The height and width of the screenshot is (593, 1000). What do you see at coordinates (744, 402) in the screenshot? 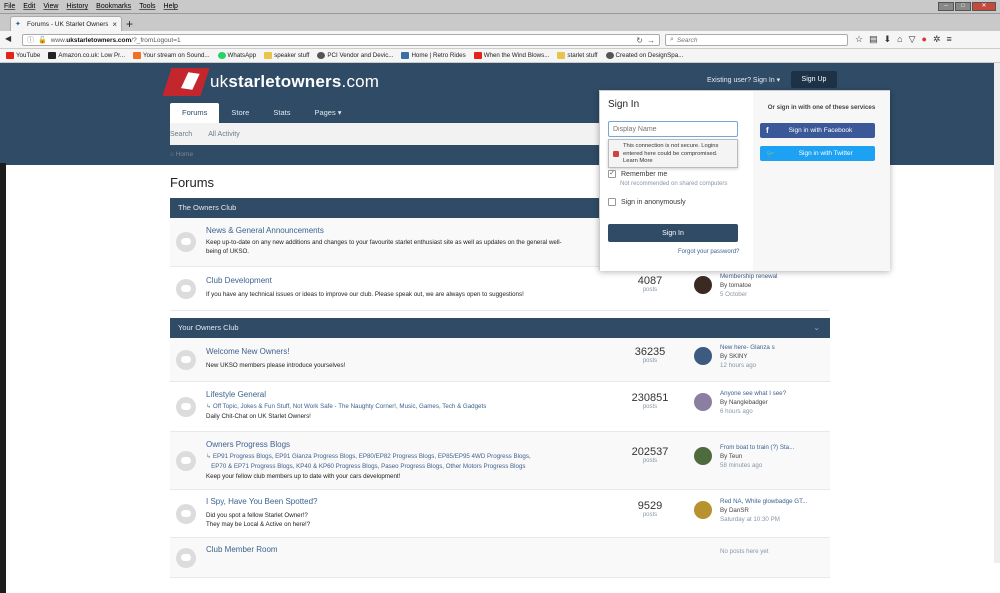
I see `last-post-author: By Nanglebadger` at bounding box center [744, 402].